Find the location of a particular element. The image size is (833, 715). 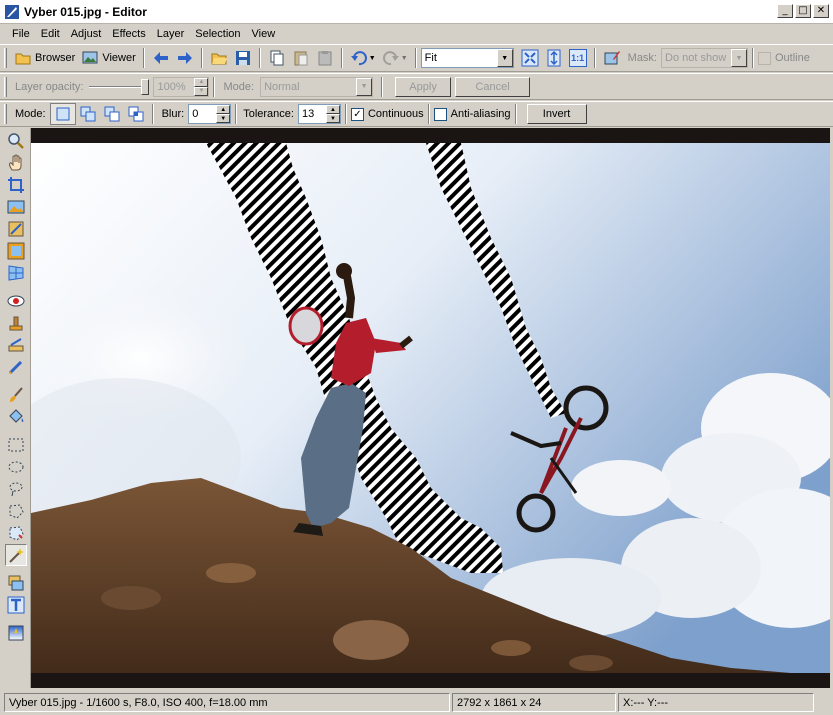

cancel-button: Cancel is located at coordinates (493, 86).